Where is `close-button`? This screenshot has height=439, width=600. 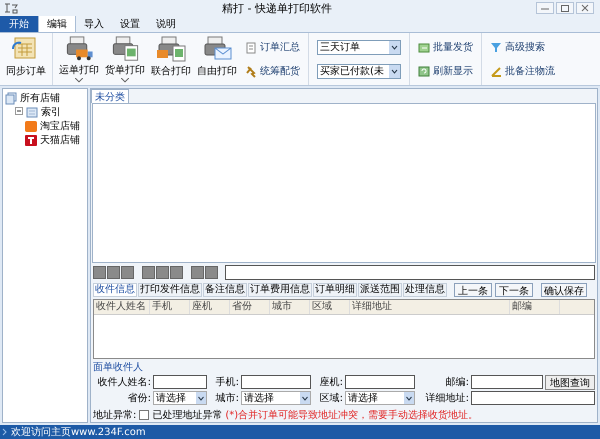 close-button is located at coordinates (585, 8).